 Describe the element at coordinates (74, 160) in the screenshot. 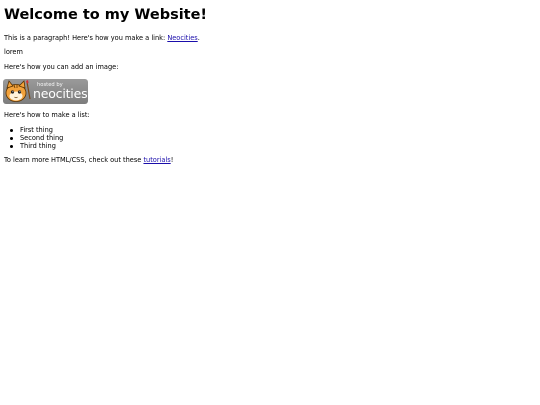

I see `footer-text: To learn more HTML/CSS, check out these` at that location.